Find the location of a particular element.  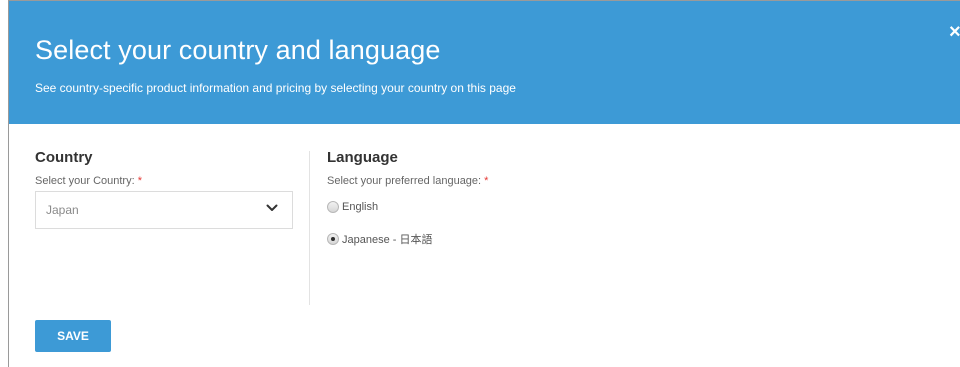

country-heading: Country is located at coordinates (64, 157).